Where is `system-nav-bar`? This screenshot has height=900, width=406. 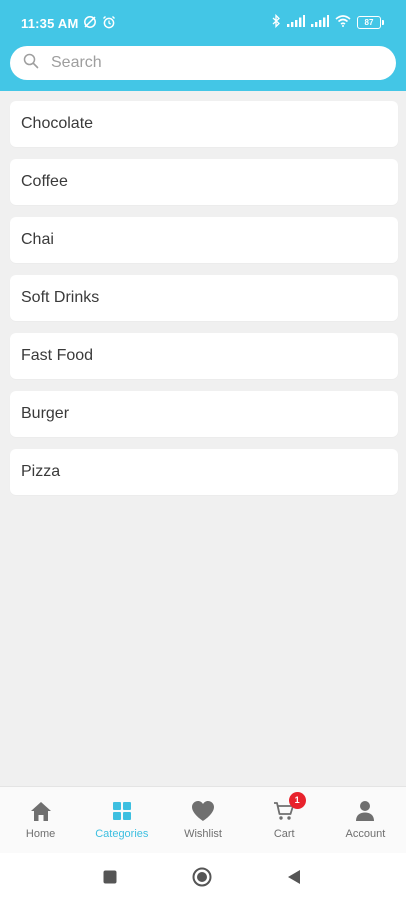 system-nav-bar is located at coordinates (203, 876).